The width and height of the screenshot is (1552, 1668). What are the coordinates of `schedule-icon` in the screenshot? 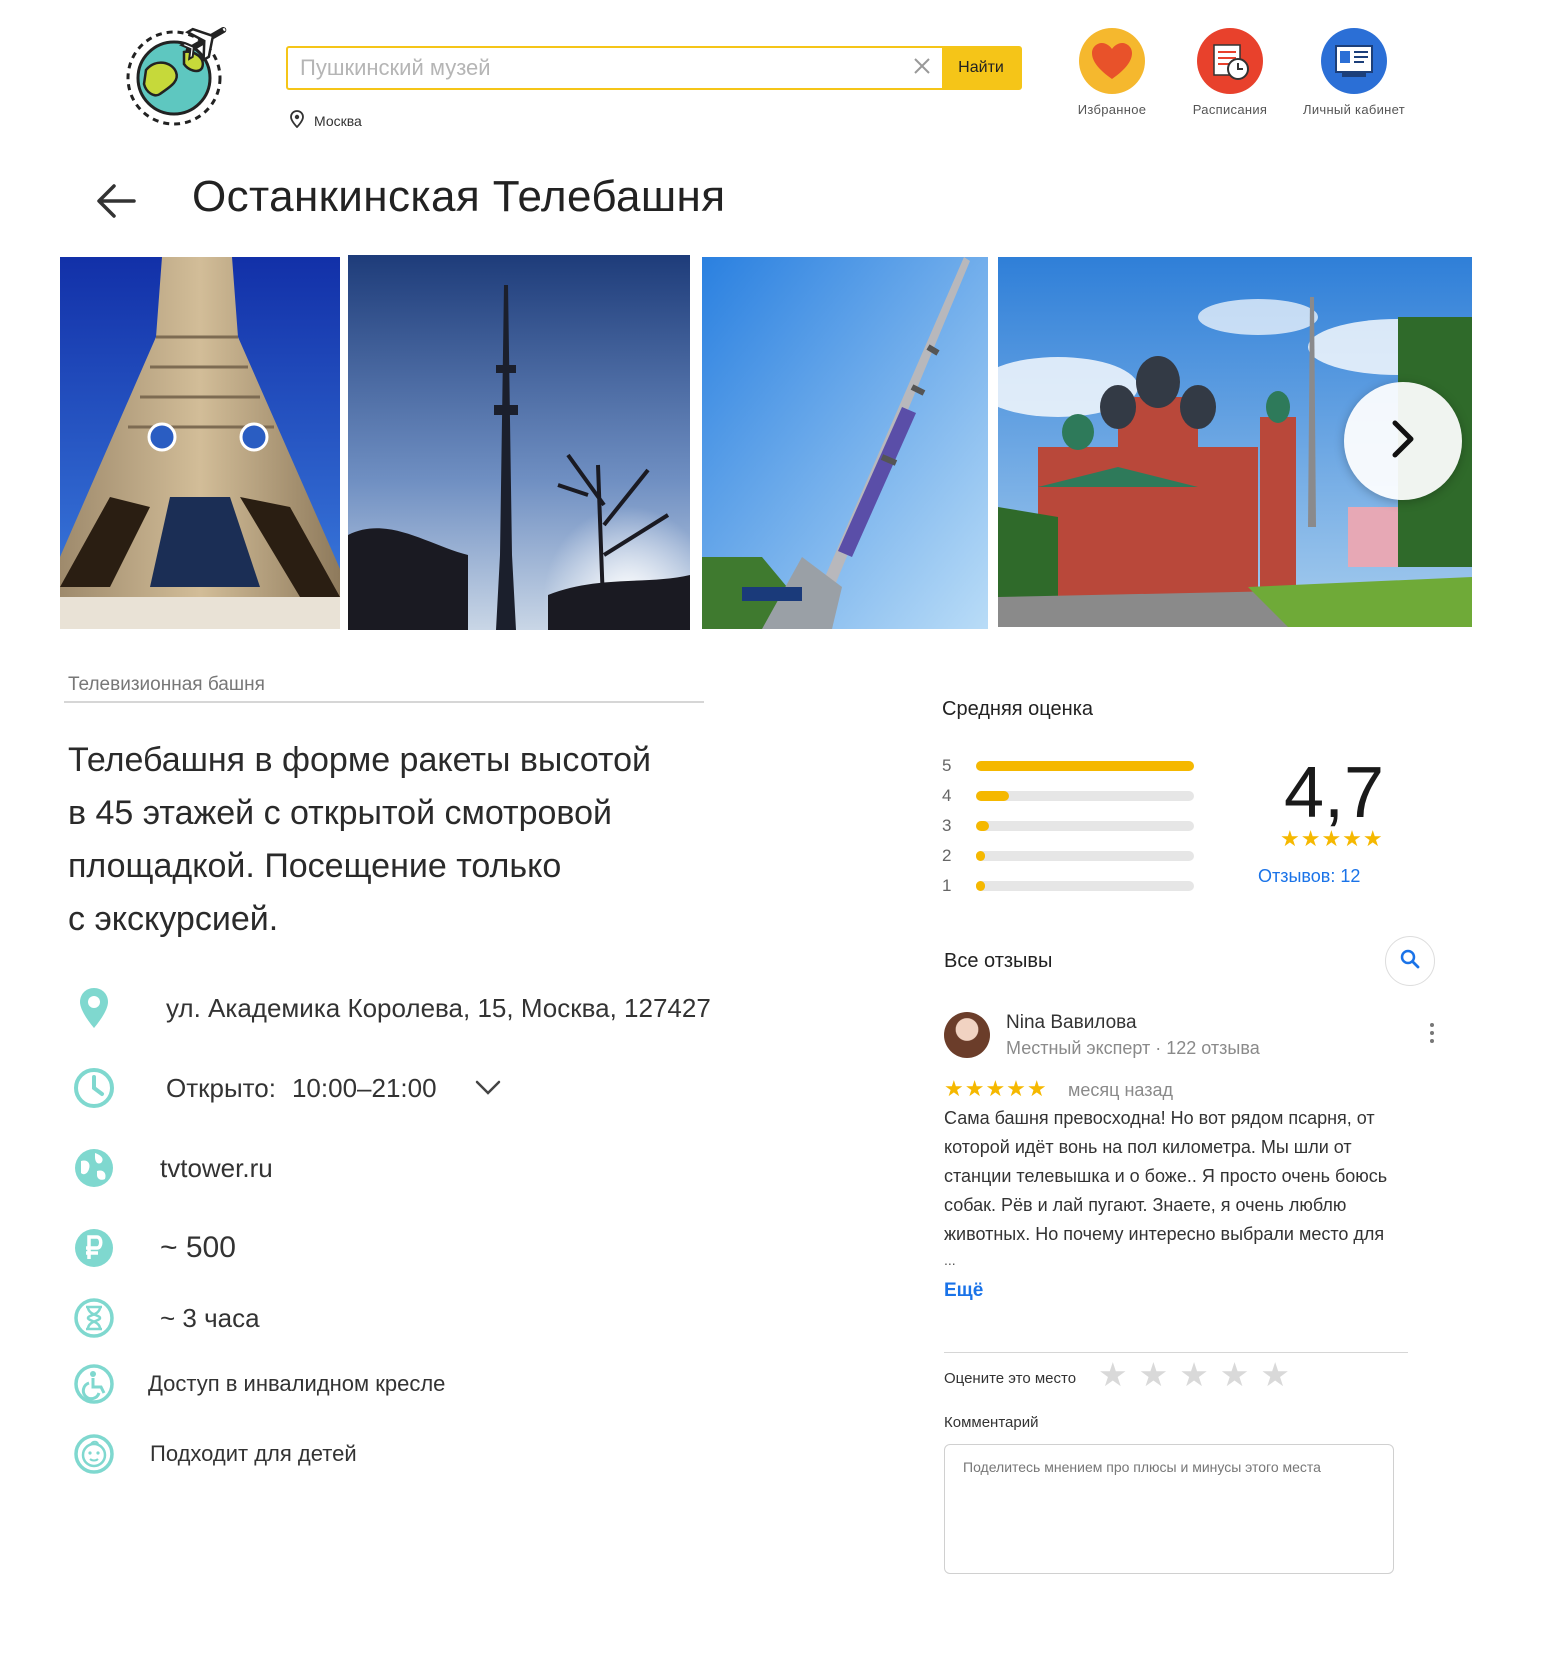 It's located at (1230, 61).